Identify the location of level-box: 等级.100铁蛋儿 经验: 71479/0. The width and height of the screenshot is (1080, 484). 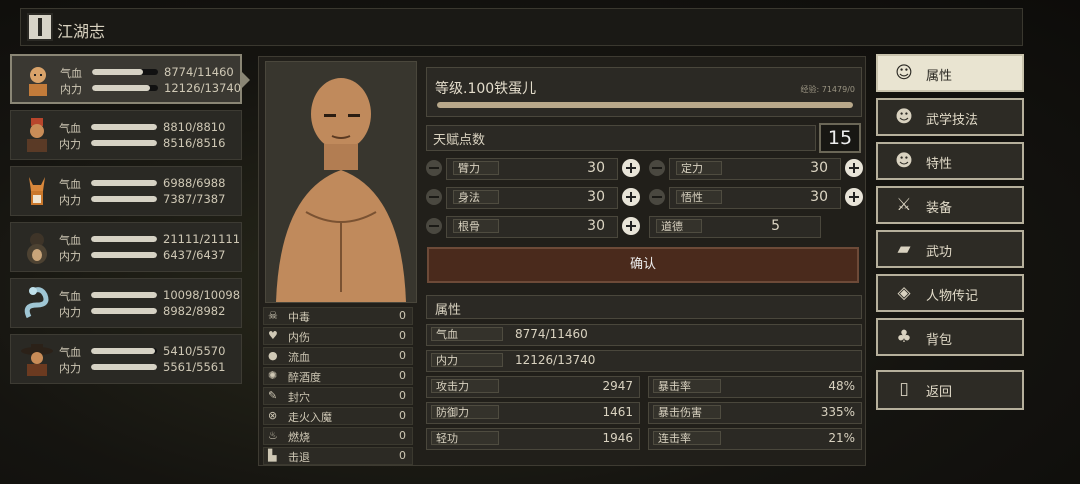
(644, 92).